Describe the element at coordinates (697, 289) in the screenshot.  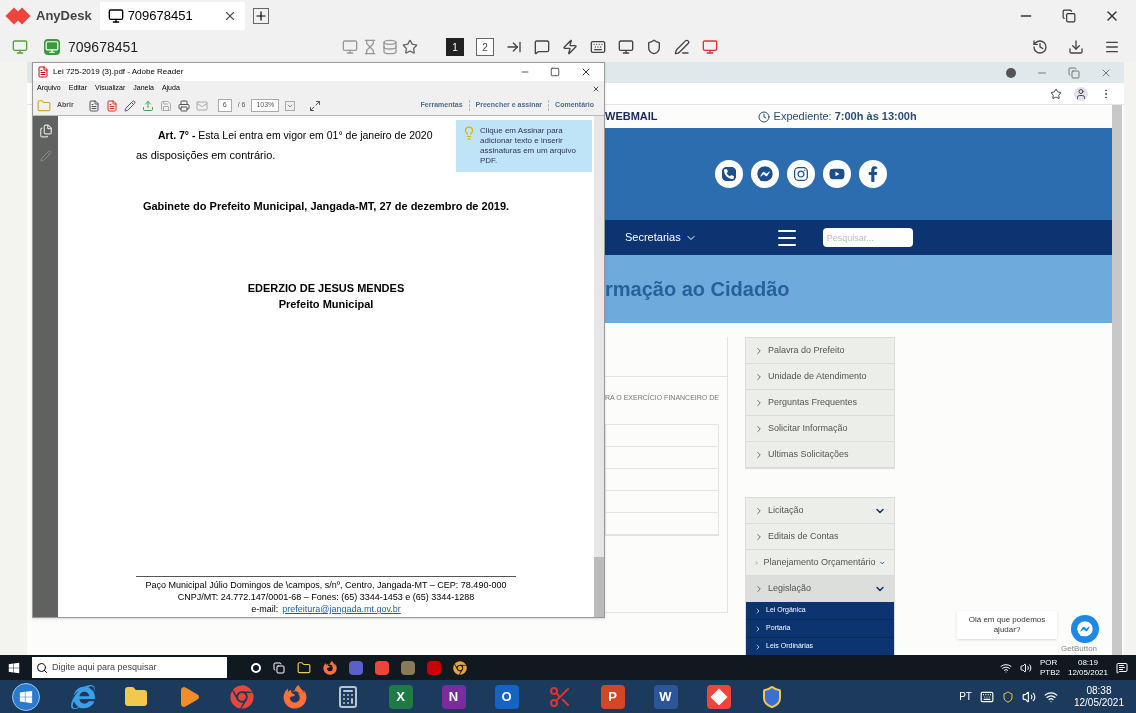
I see `banner-title: rmação ao Cidadão` at that location.